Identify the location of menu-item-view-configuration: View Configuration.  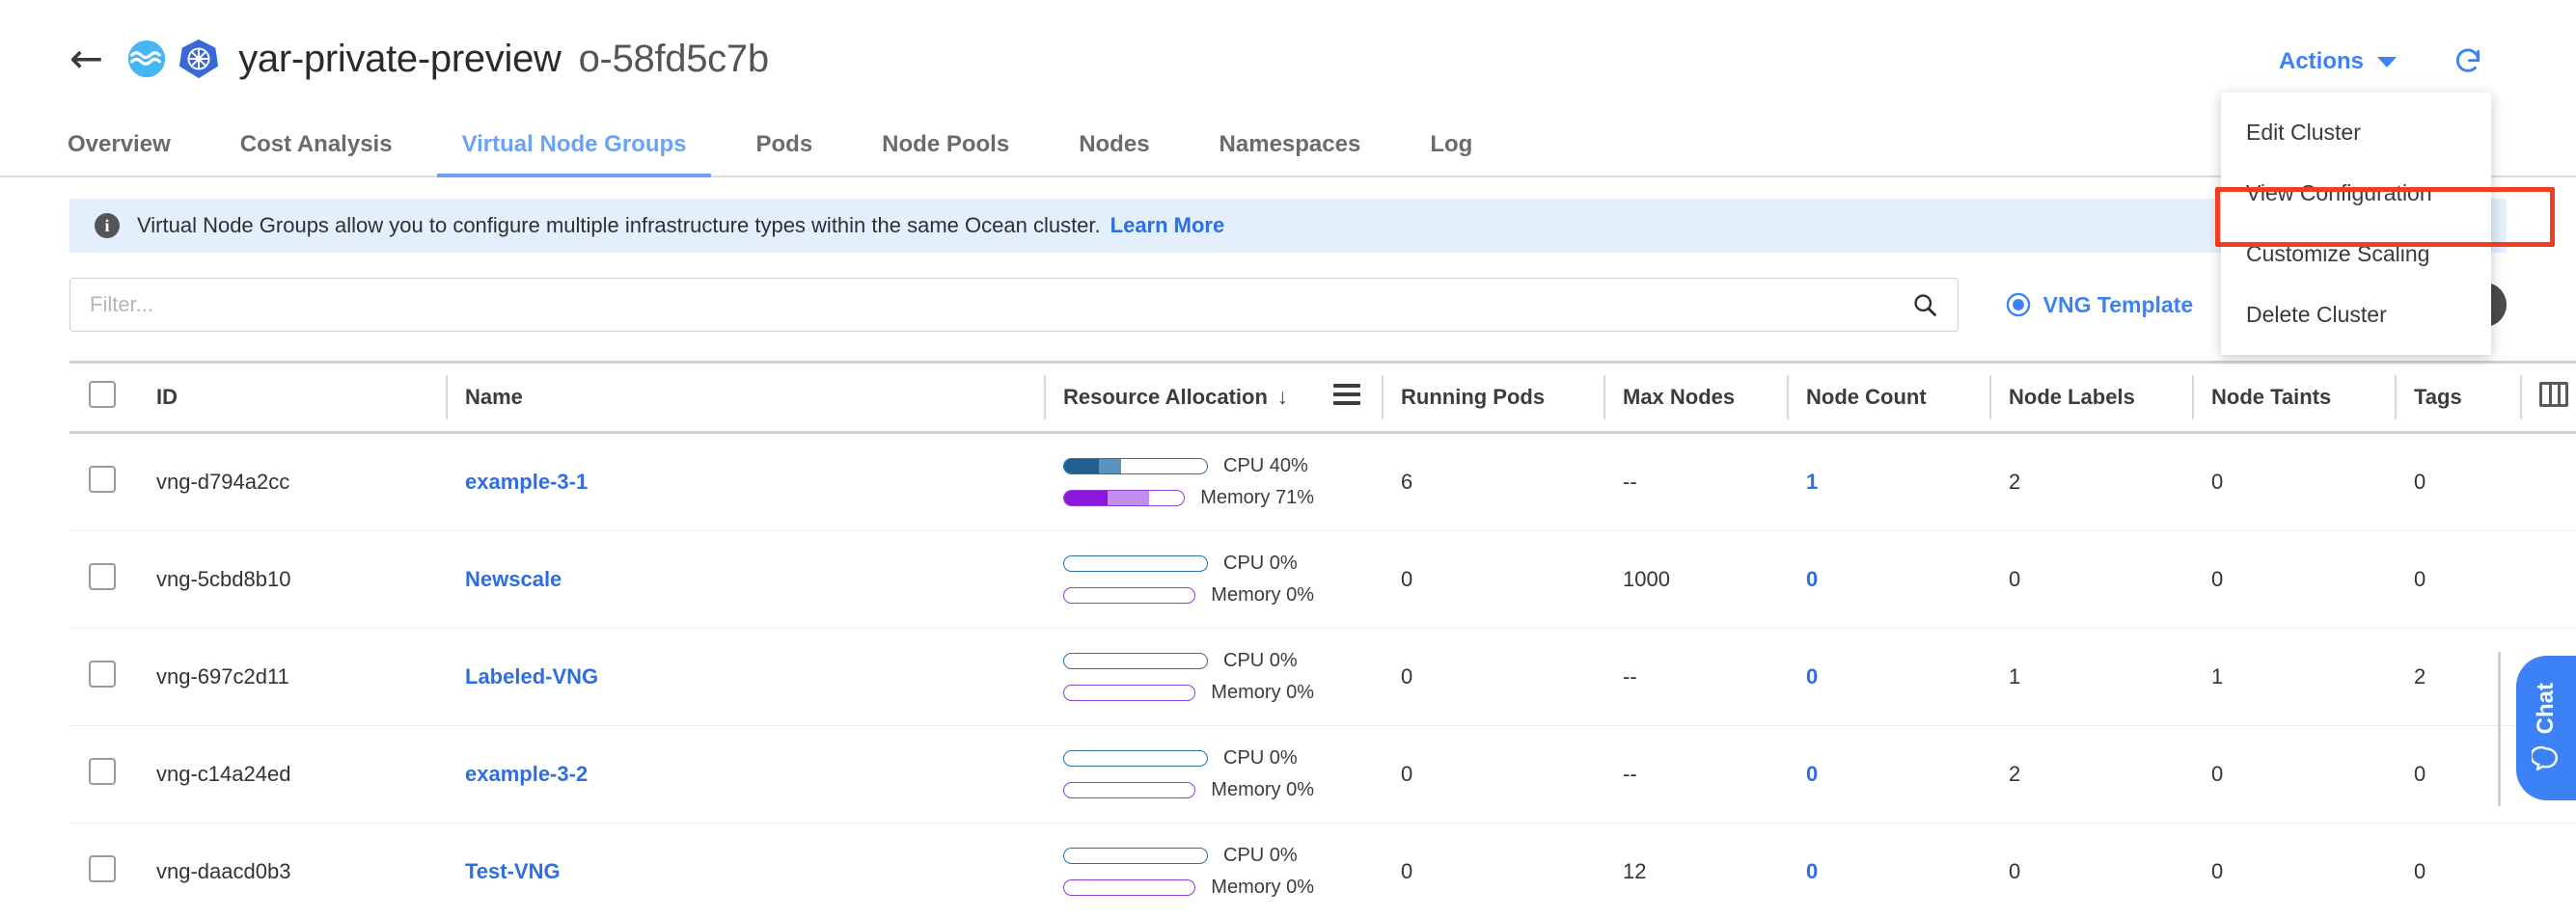
(2356, 193).